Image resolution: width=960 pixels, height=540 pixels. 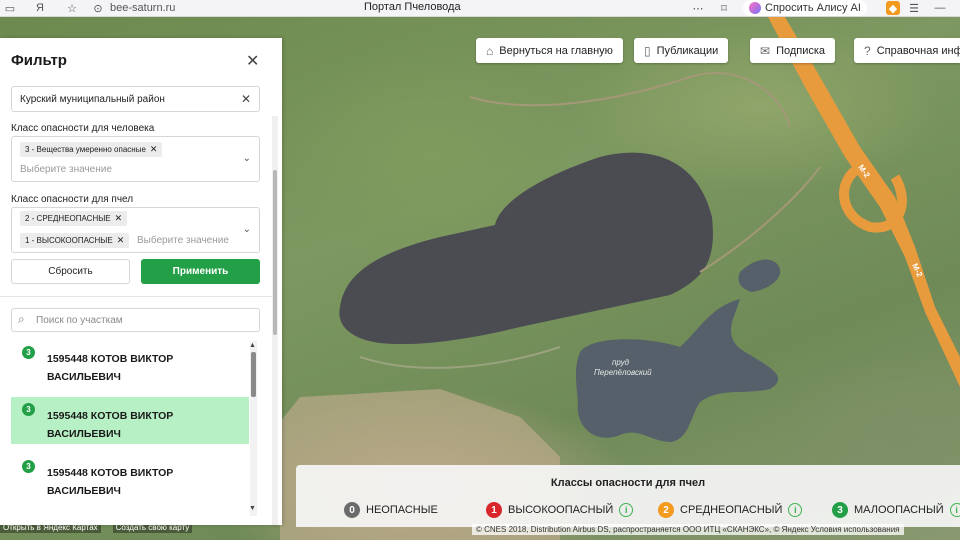 What do you see at coordinates (893, 8) in the screenshot?
I see `extension-icon: ◆` at bounding box center [893, 8].